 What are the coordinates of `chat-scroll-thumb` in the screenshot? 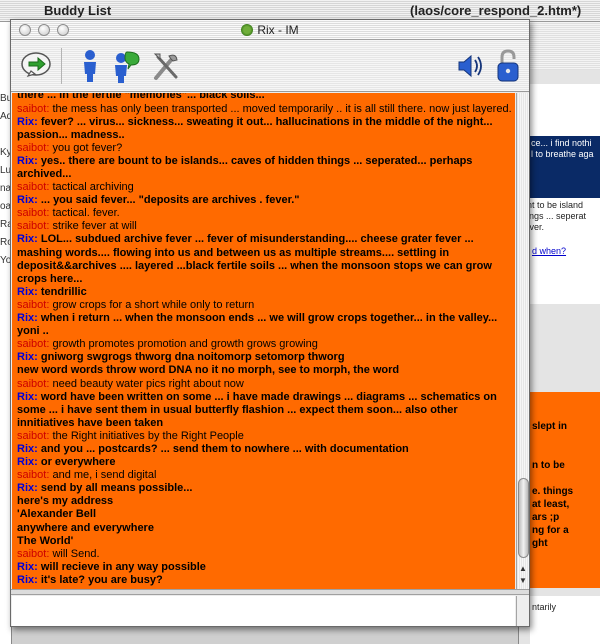 It's located at (523, 518).